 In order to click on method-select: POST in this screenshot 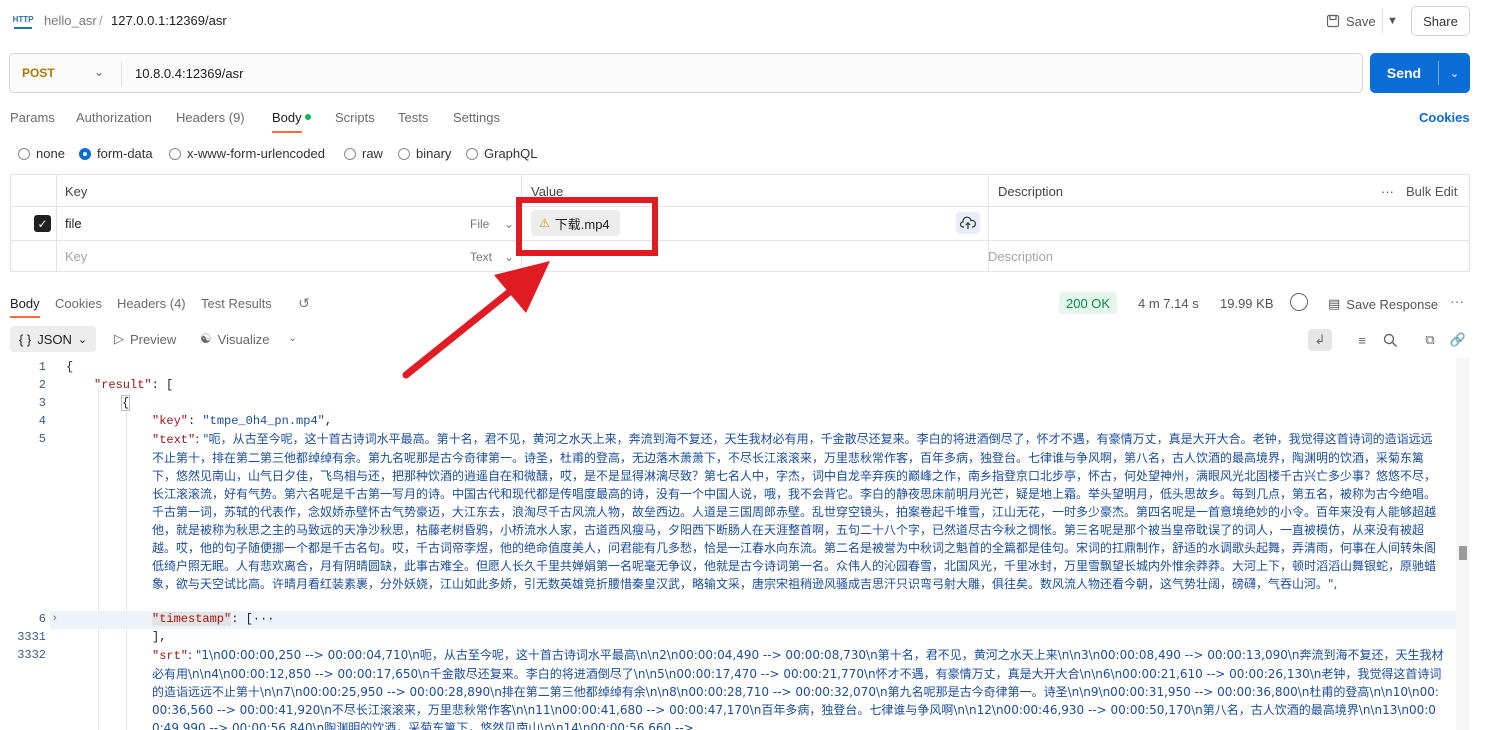, I will do `click(38, 73)`.